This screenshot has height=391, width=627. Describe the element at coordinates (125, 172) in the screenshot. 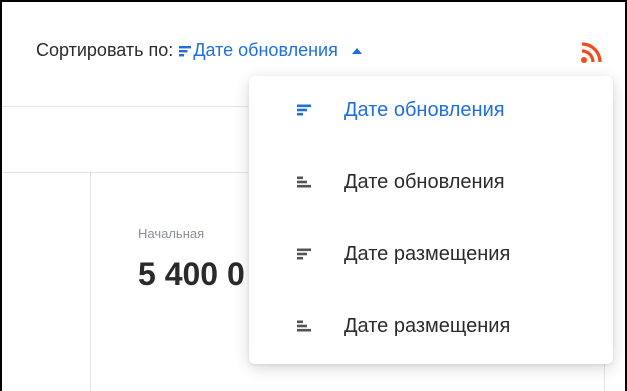

I see `section-divider` at that location.